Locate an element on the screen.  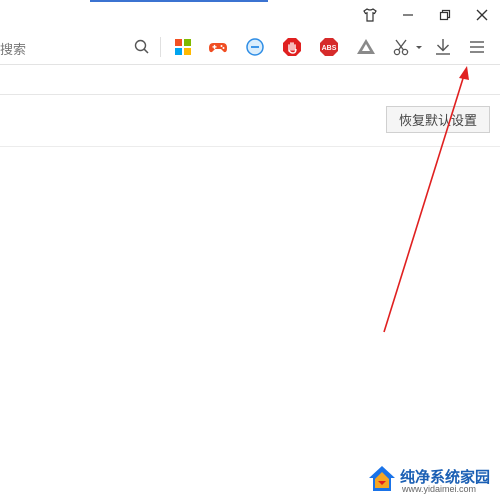
close-button is located at coordinates (482, 15).